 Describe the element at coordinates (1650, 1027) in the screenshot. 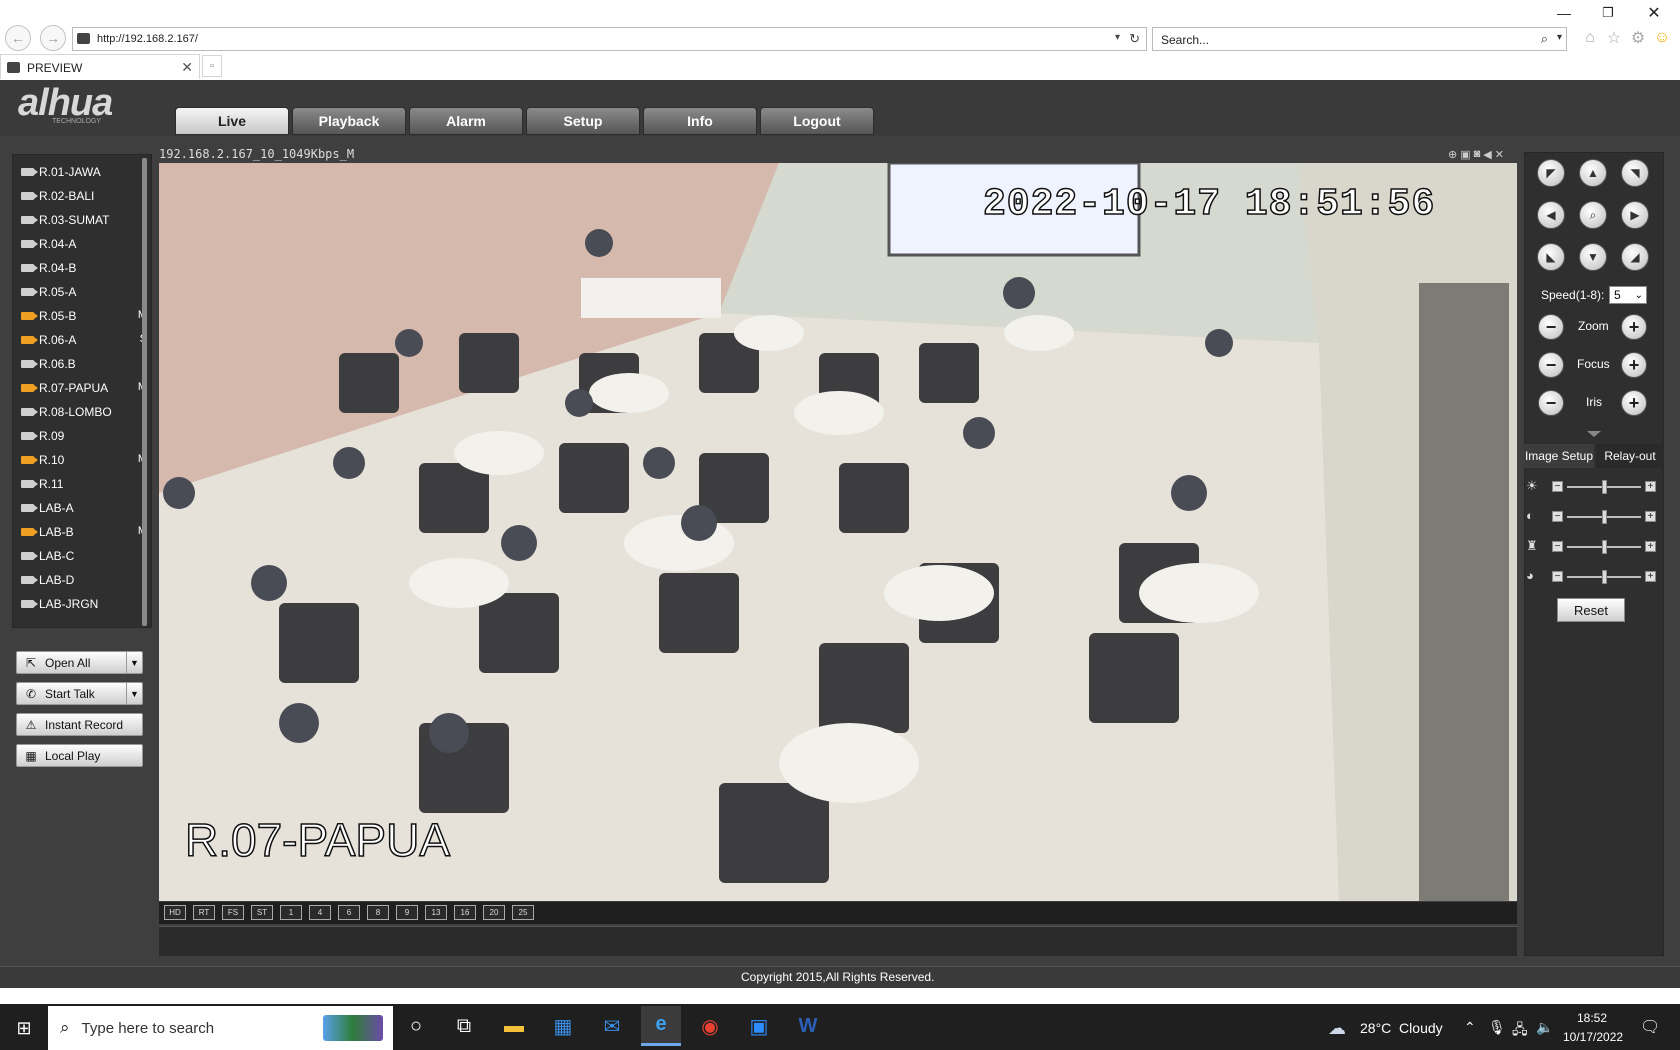

I see `notifications-icon: 🗨` at that location.